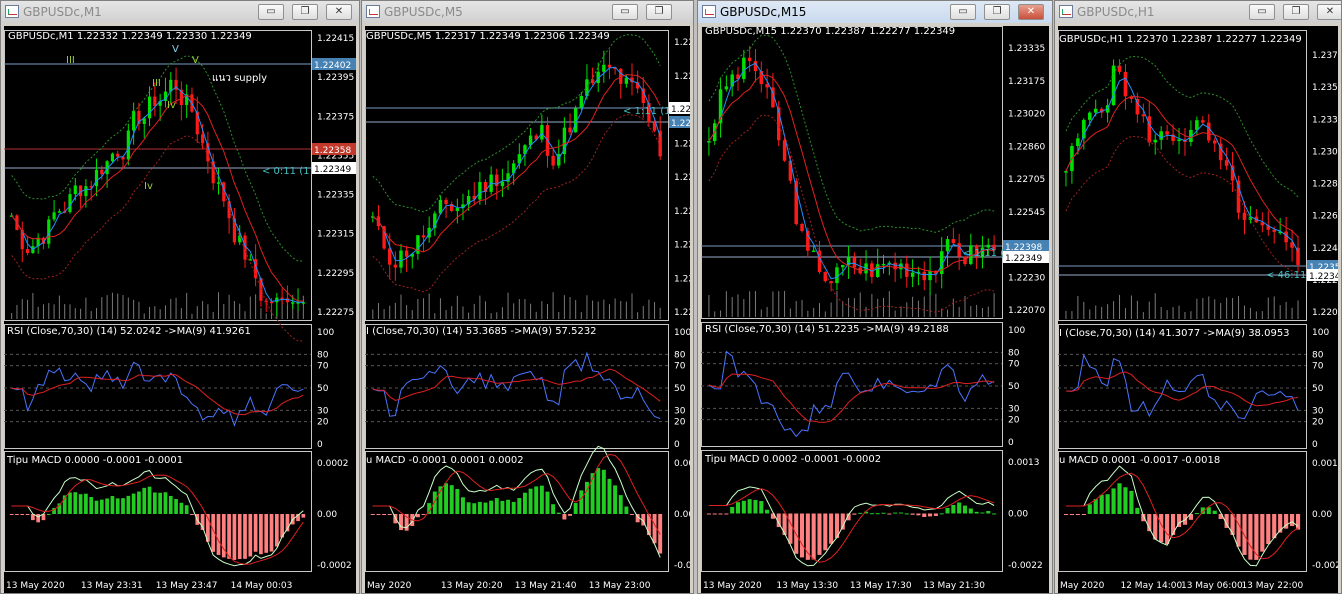 This screenshot has height=594, width=1342. What do you see at coordinates (335, 196) in the screenshot?
I see `price-axis-label: 1.22335` at bounding box center [335, 196].